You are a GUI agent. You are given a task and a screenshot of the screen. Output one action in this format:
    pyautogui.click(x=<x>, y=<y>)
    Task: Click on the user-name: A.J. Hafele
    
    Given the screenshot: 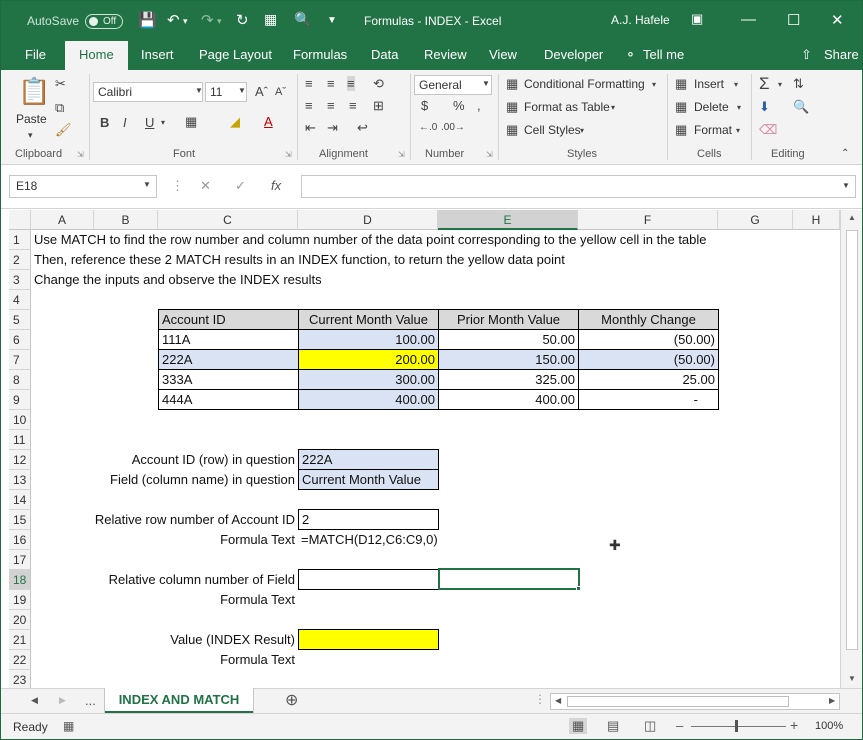 What is the action you would take?
    pyautogui.click(x=640, y=20)
    